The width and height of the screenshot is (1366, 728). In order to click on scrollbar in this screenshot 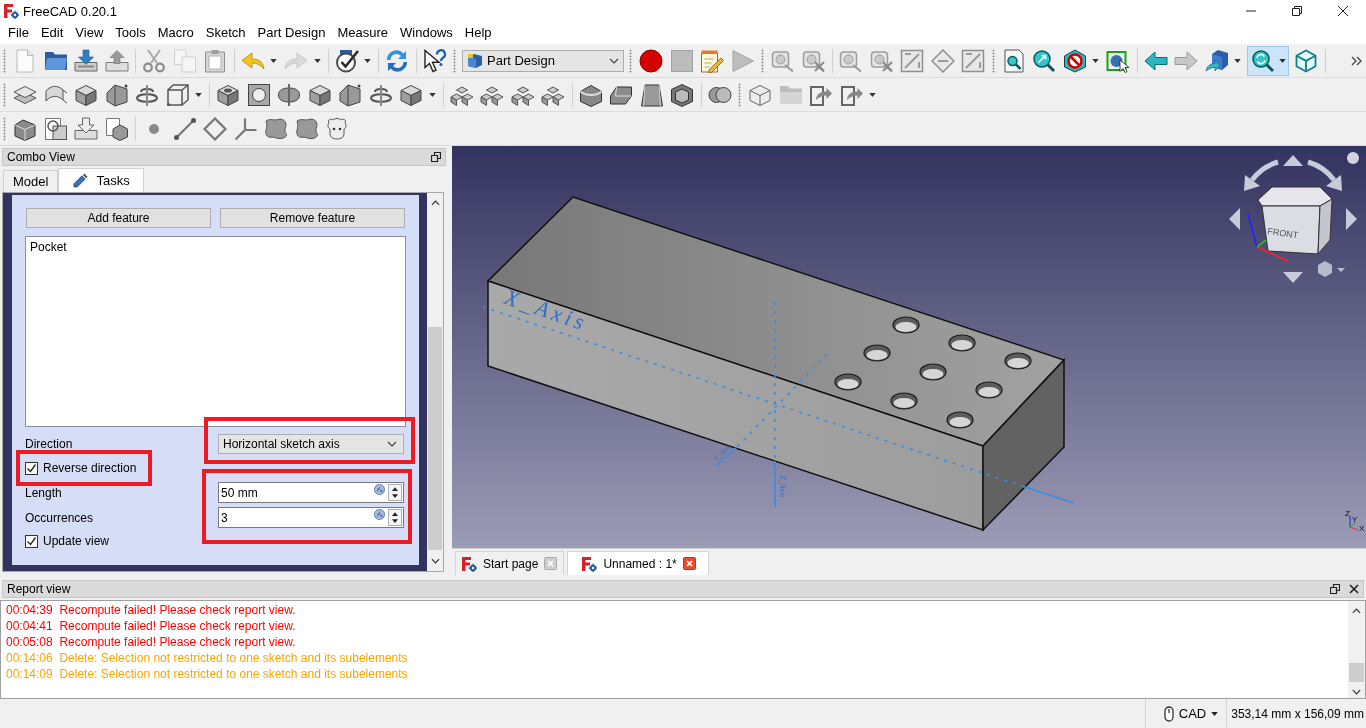, I will do `click(1356, 649)`.